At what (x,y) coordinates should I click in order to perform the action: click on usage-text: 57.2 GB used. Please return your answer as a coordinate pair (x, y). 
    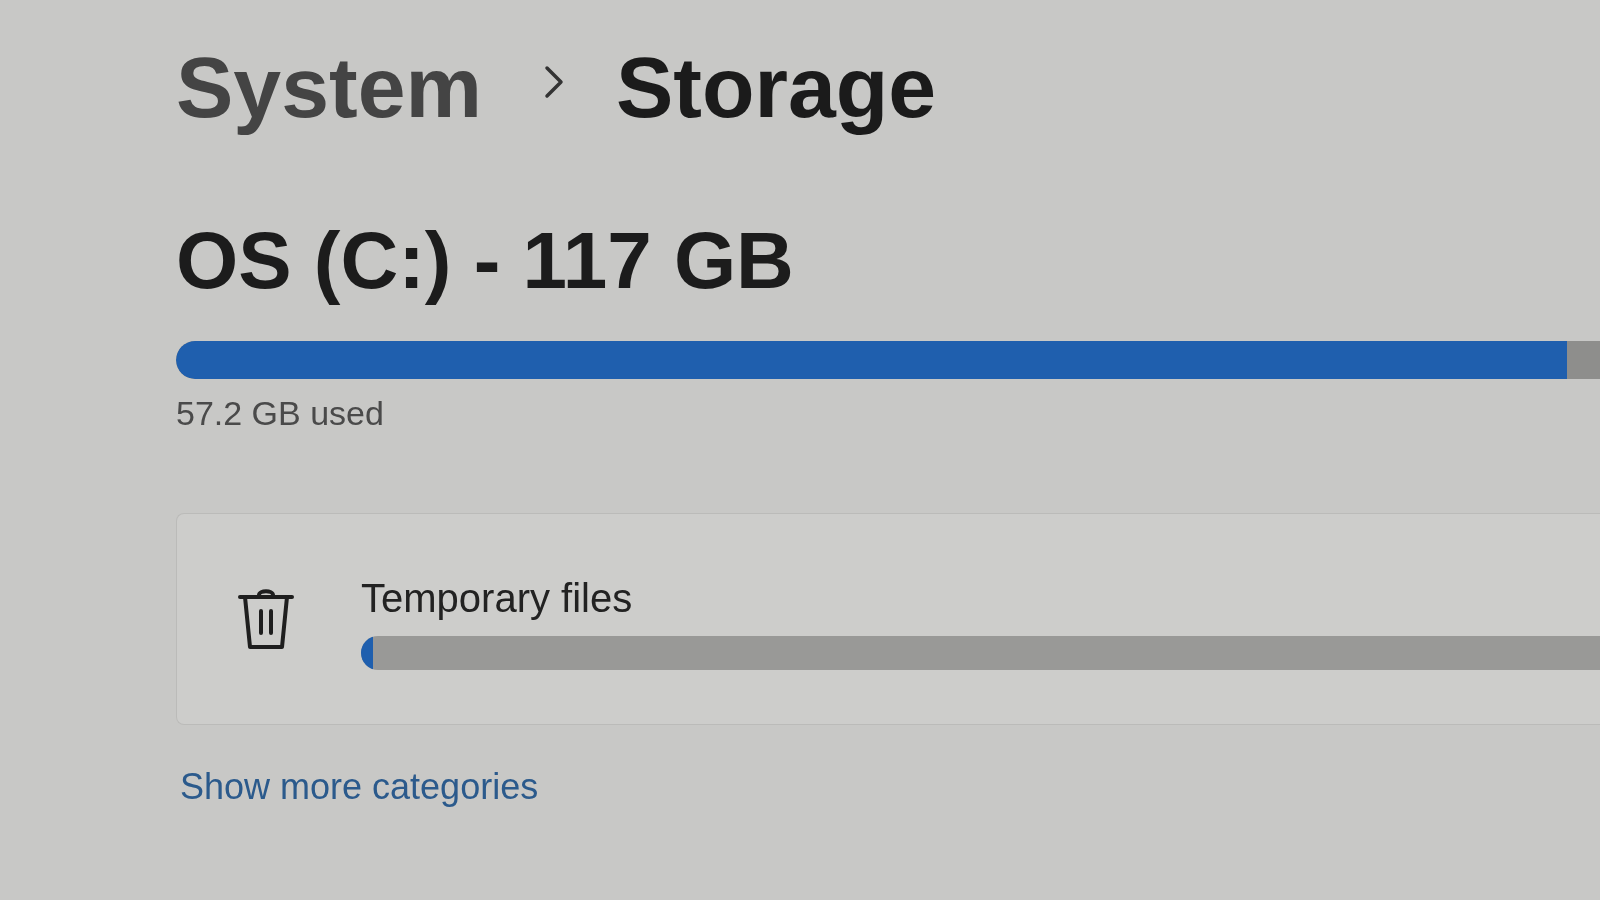
    Looking at the image, I should click on (280, 413).